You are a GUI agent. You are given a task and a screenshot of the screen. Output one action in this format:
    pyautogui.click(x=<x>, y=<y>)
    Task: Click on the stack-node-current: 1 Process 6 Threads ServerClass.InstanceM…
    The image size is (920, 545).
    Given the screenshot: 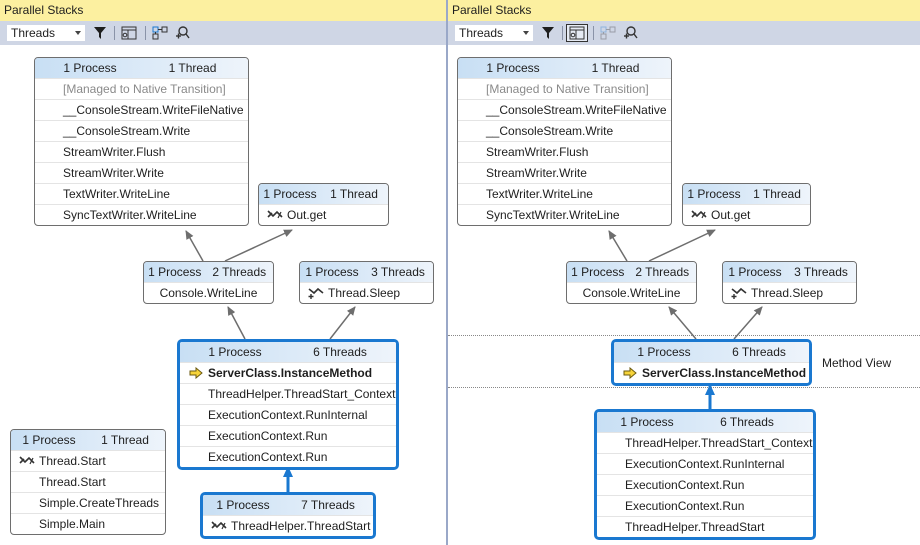 What is the action you would take?
    pyautogui.click(x=288, y=404)
    